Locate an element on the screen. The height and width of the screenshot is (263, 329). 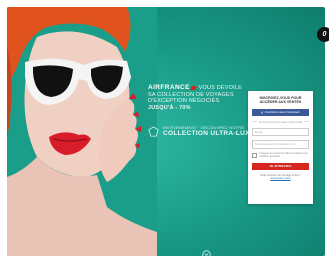
facebook-signup-label: Inscription avec Facebook is located at coordinates (282, 112).